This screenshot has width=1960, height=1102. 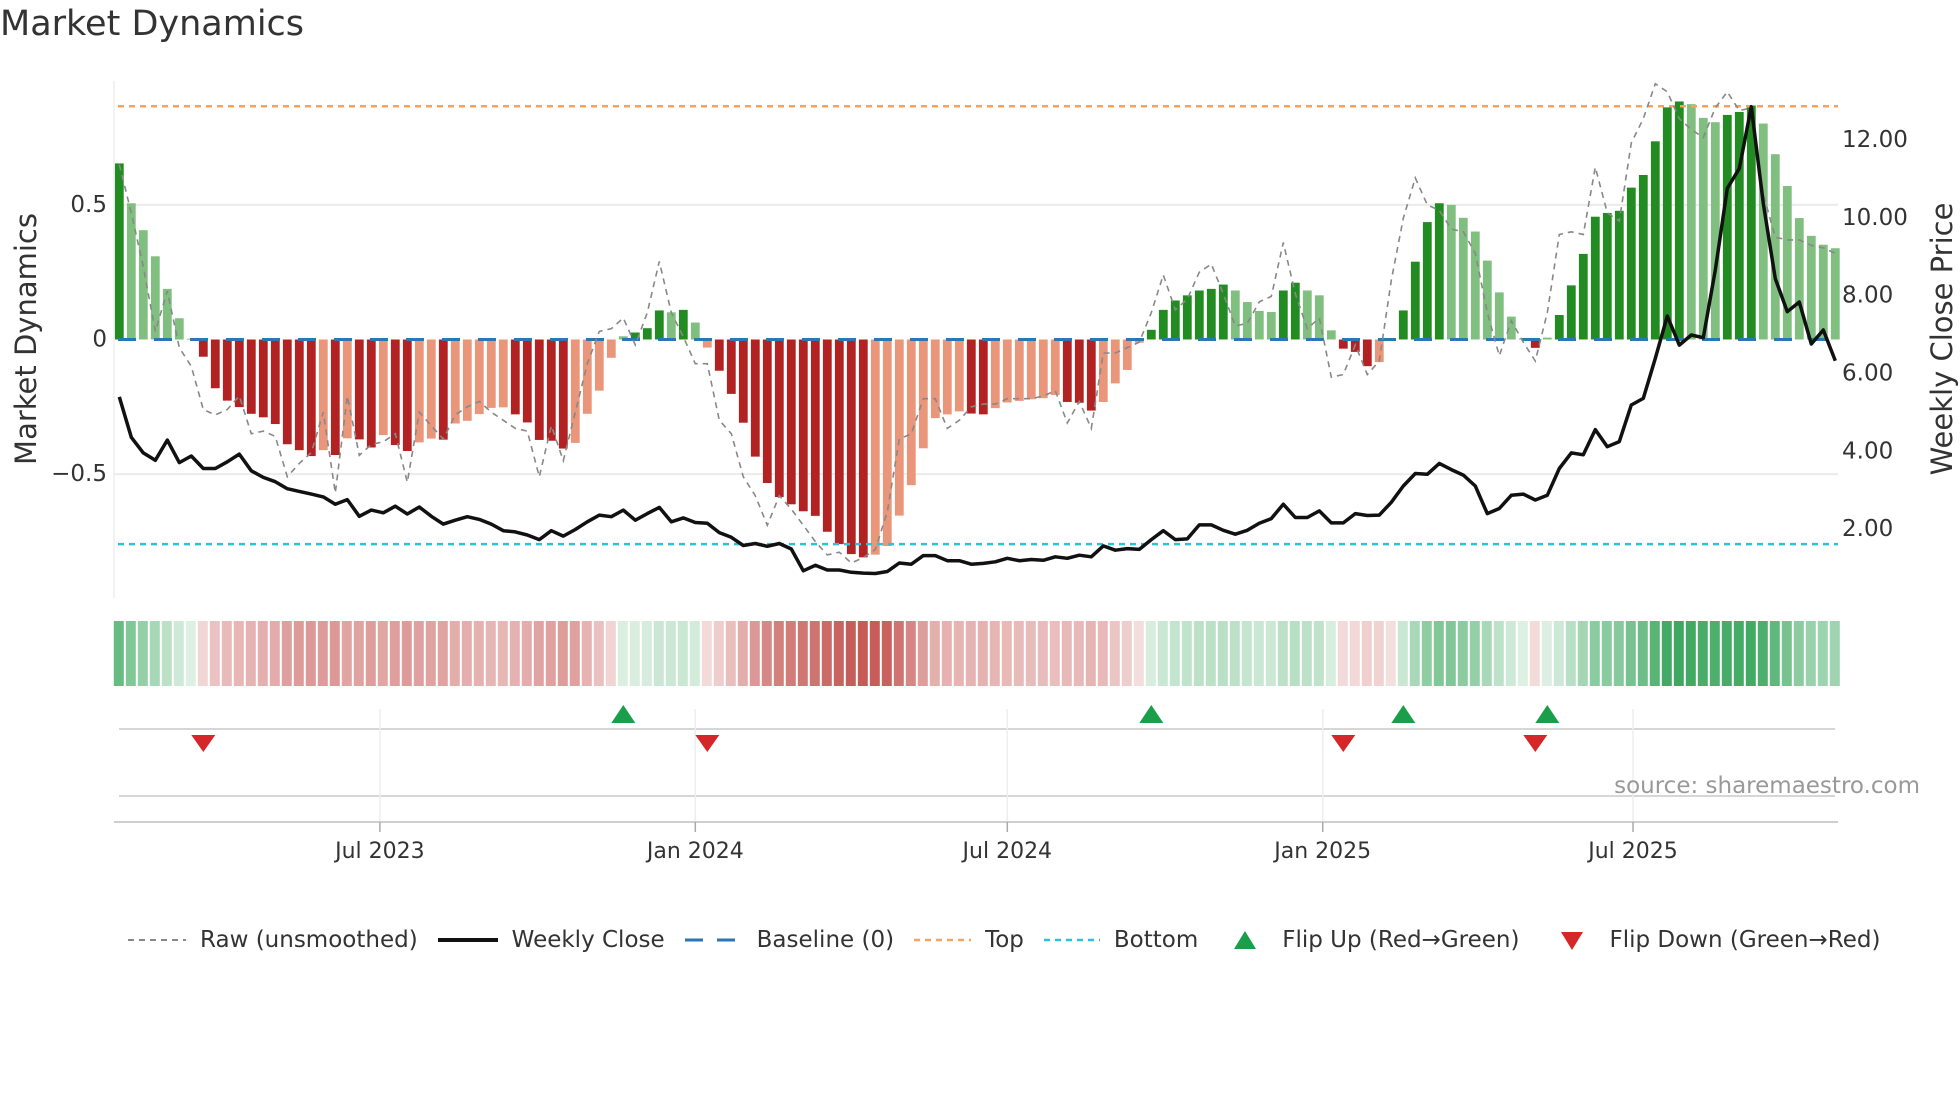 What do you see at coordinates (1942, 339) in the screenshot?
I see `y2-axis-label: Weekly Close Price` at bounding box center [1942, 339].